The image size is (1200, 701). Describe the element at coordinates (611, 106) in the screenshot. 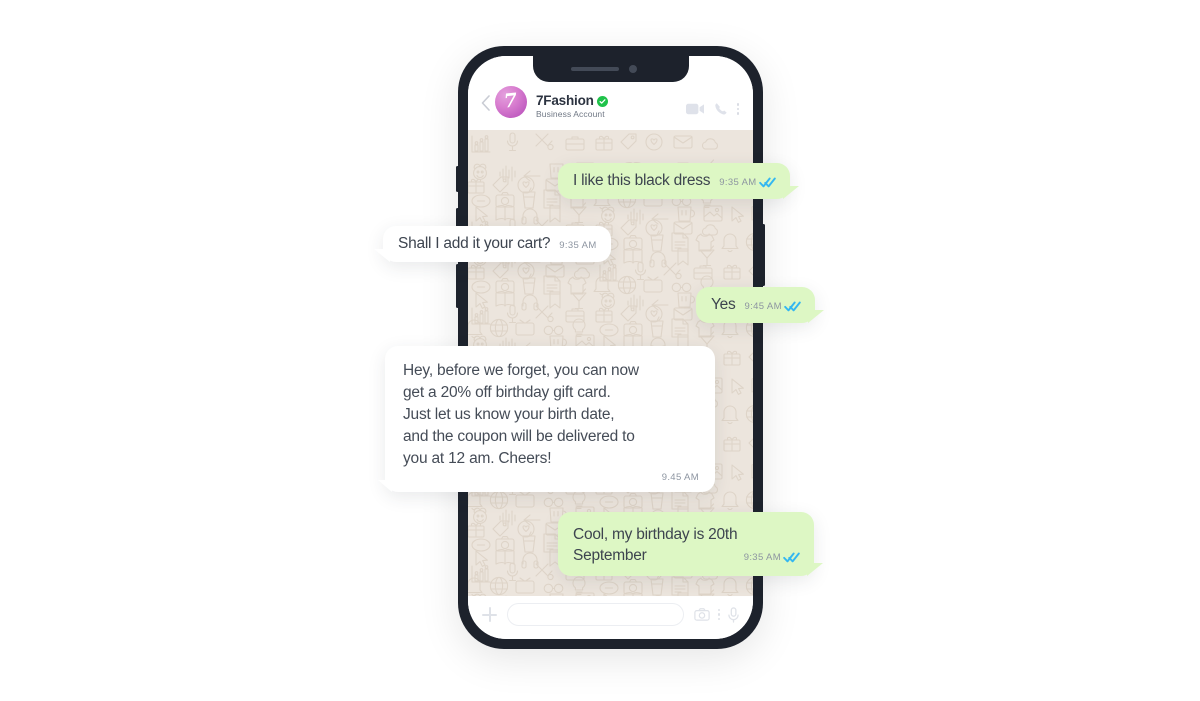

I see `contact-info: 7Fashion Business Account` at that location.